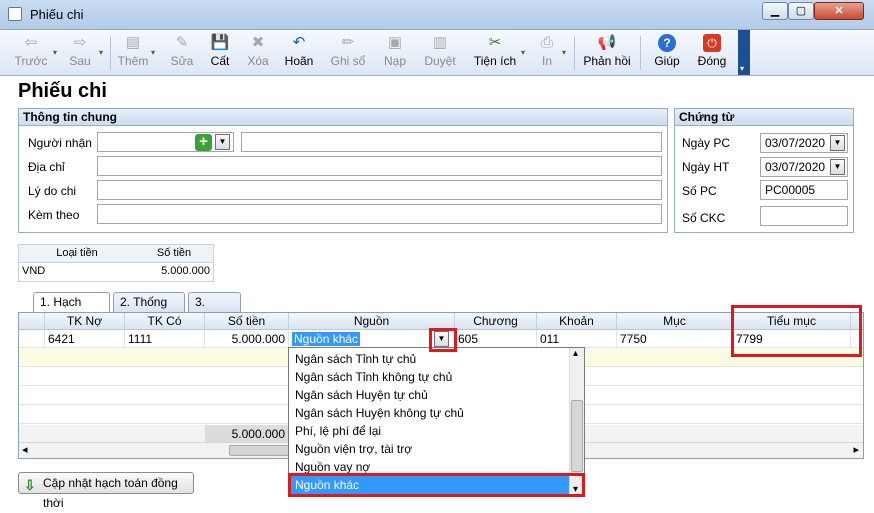  What do you see at coordinates (110, 493) in the screenshot?
I see `update-accounting-label: Cập nhật hạch toán đồng thời` at bounding box center [110, 493].